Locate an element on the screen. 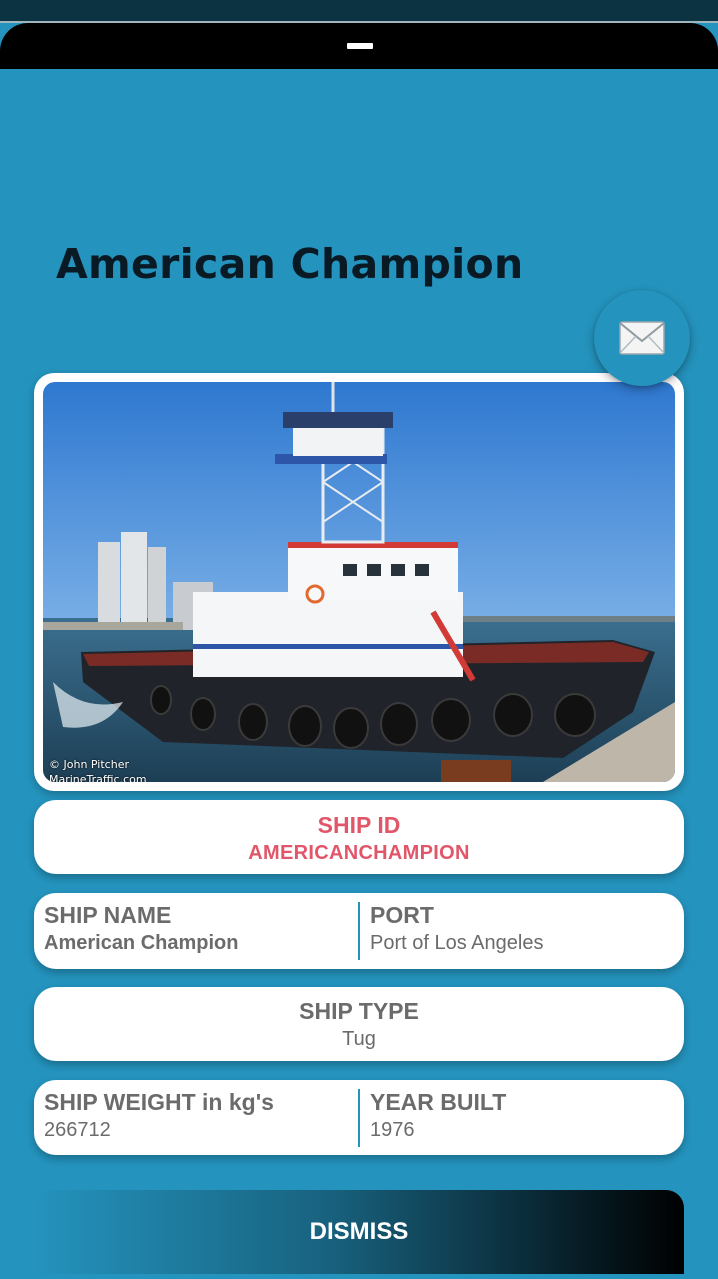 This screenshot has width=718, height=1279. year-built-field: YEAR BUILT 1976 is located at coordinates (438, 1115).